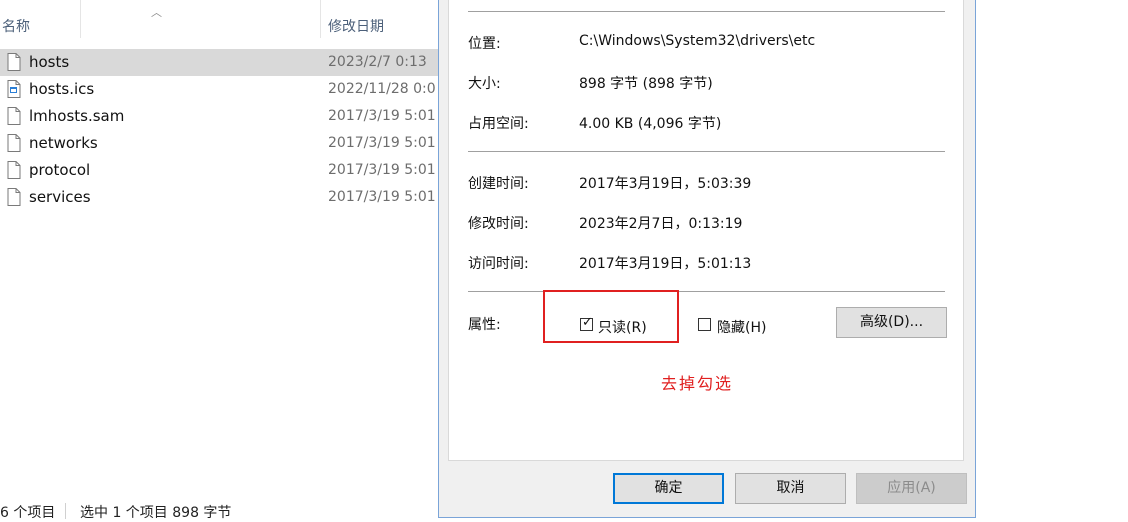 This screenshot has width=1128, height=522. I want to click on status-bar: 6 个项目 选中 1 个项目 898 字节, so click(220, 511).